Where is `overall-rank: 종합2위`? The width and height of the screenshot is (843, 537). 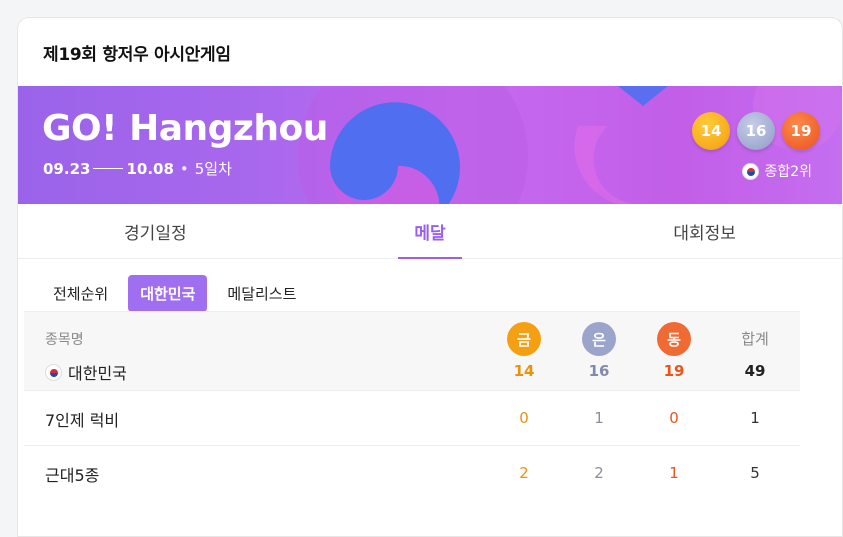
overall-rank: 종합2위 is located at coordinates (777, 171).